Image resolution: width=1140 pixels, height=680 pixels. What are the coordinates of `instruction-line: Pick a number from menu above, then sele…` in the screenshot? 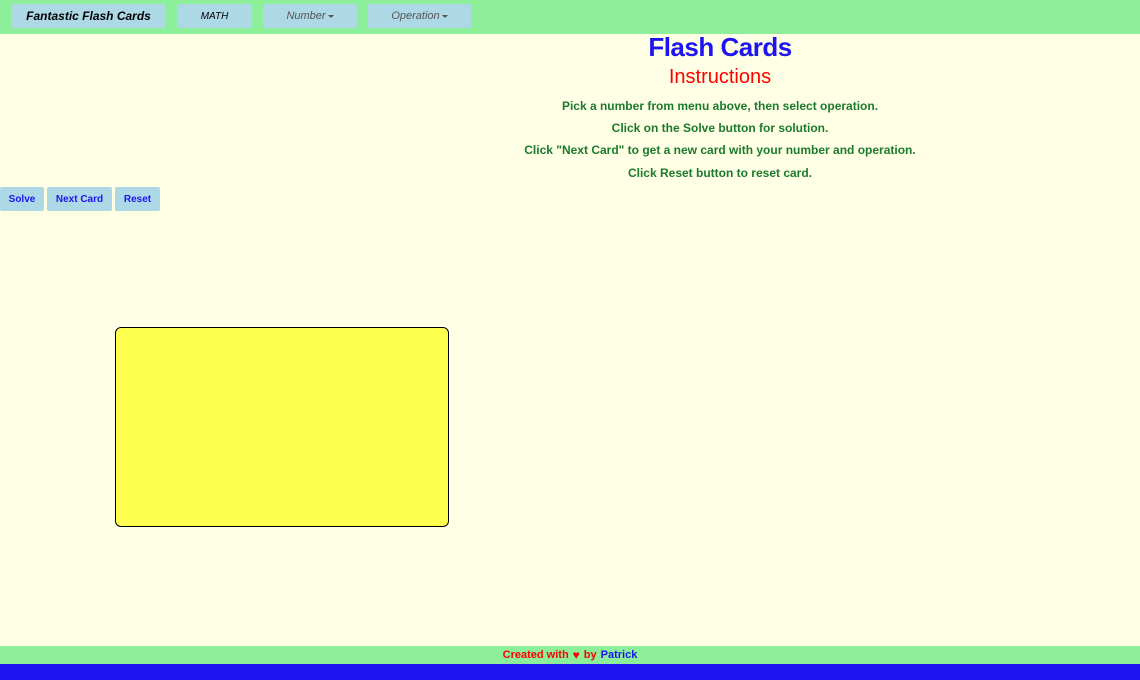 It's located at (720, 106).